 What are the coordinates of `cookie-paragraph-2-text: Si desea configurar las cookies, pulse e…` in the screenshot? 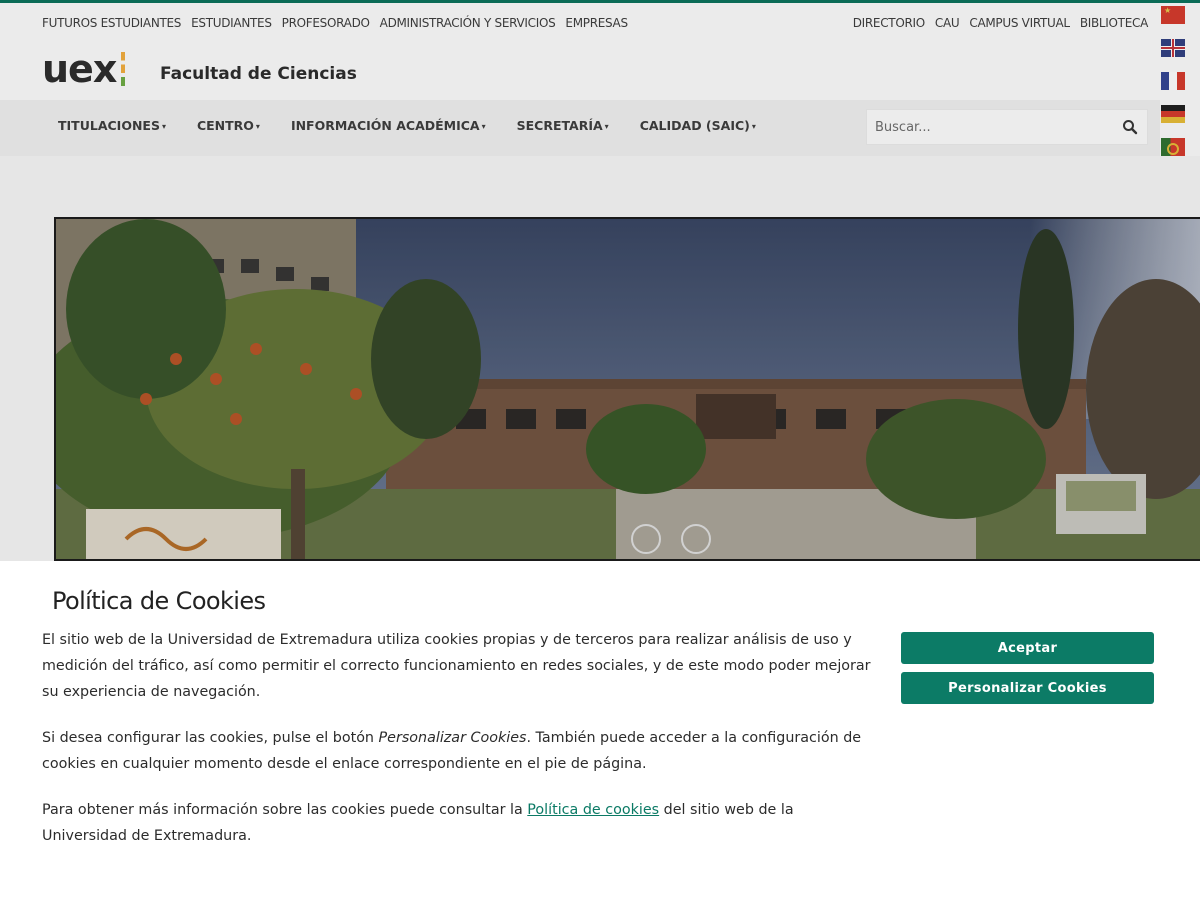 It's located at (210, 738).